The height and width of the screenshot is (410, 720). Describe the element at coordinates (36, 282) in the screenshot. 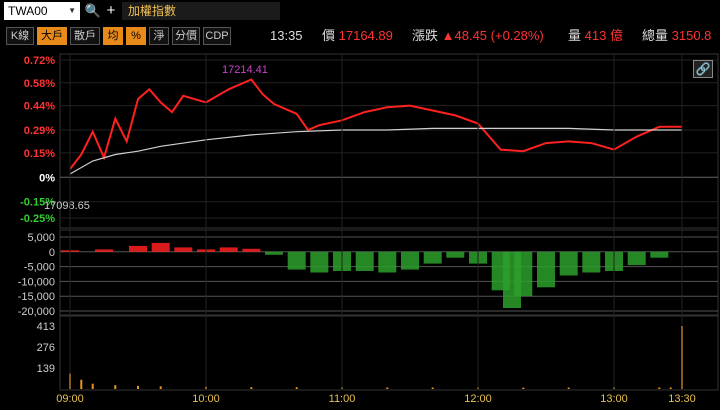

I see `y-tick-label: -10,000` at that location.